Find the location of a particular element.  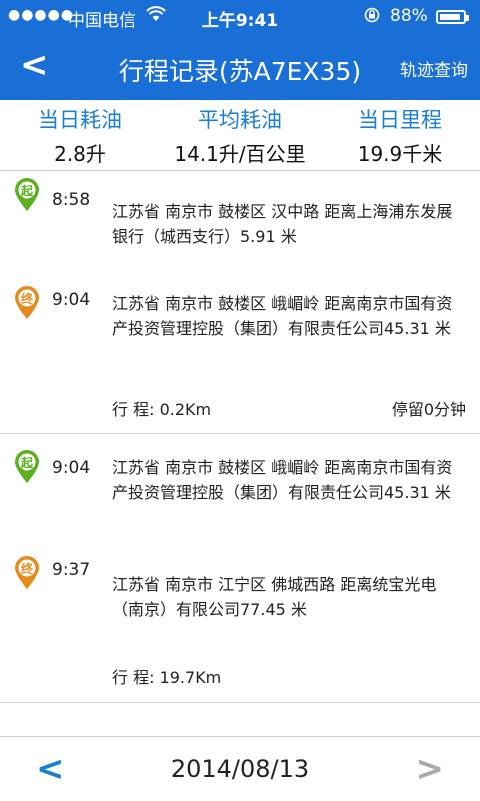

daily-fuel-label: 当日耗油 is located at coordinates (80, 120).